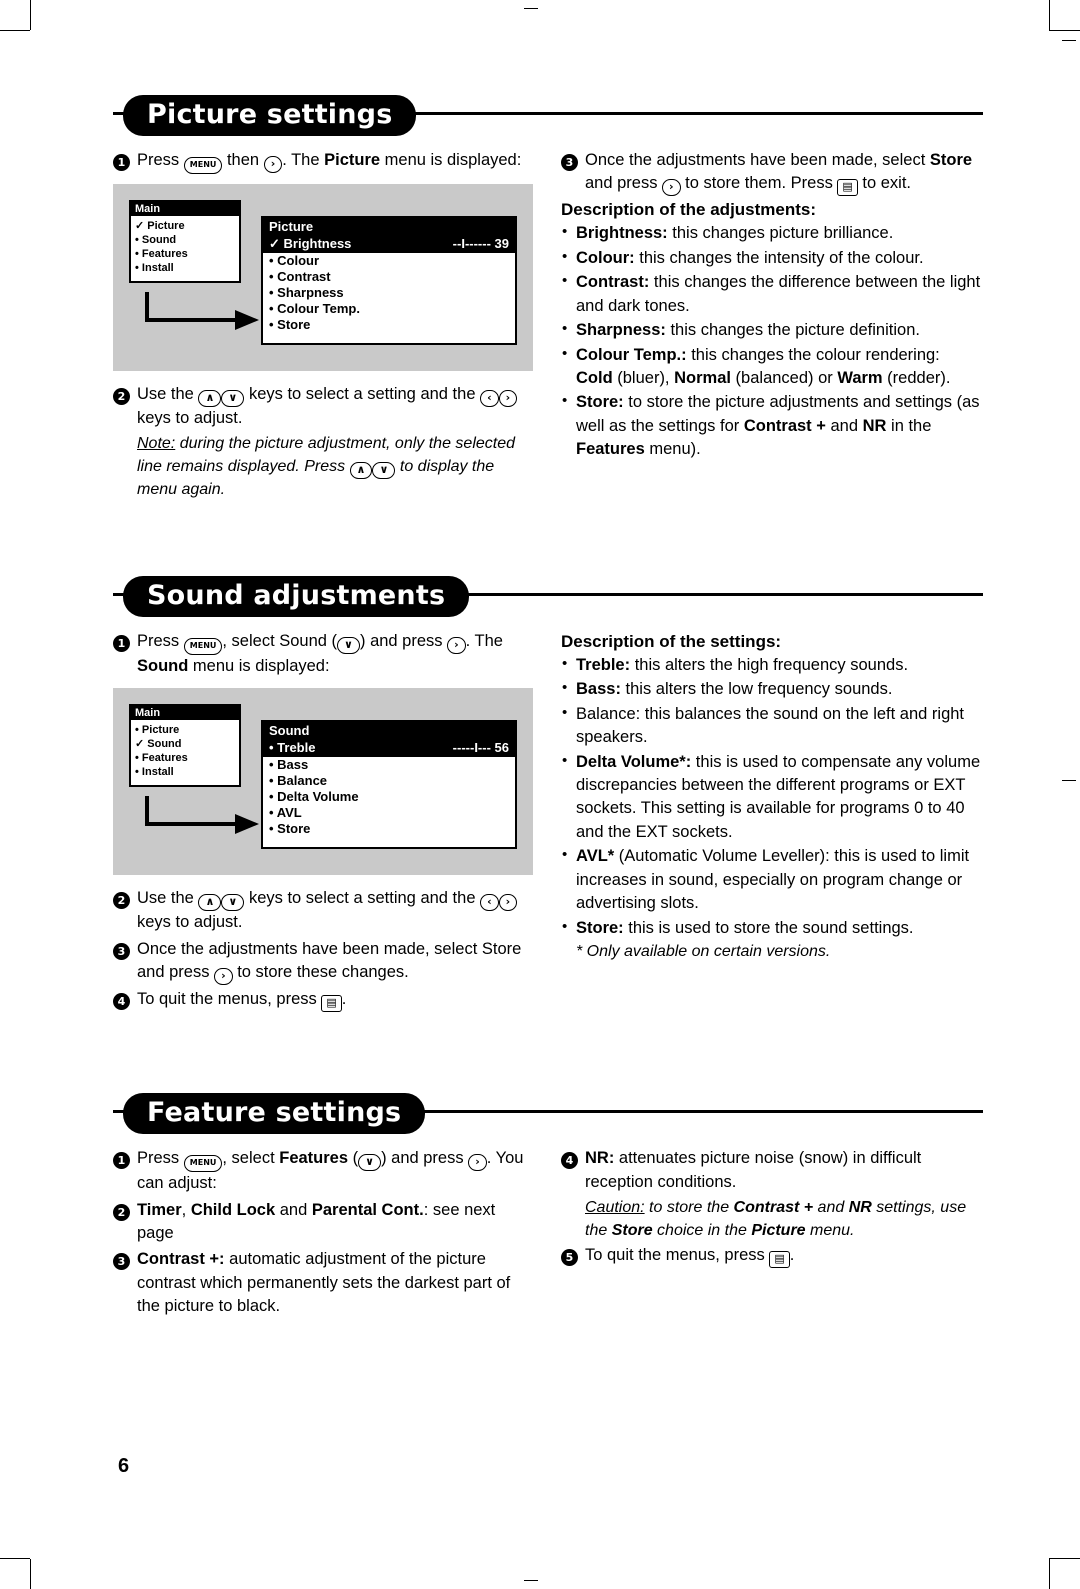 The height and width of the screenshot is (1589, 1080). Describe the element at coordinates (124, 1466) in the screenshot. I see `page-number: 6` at that location.